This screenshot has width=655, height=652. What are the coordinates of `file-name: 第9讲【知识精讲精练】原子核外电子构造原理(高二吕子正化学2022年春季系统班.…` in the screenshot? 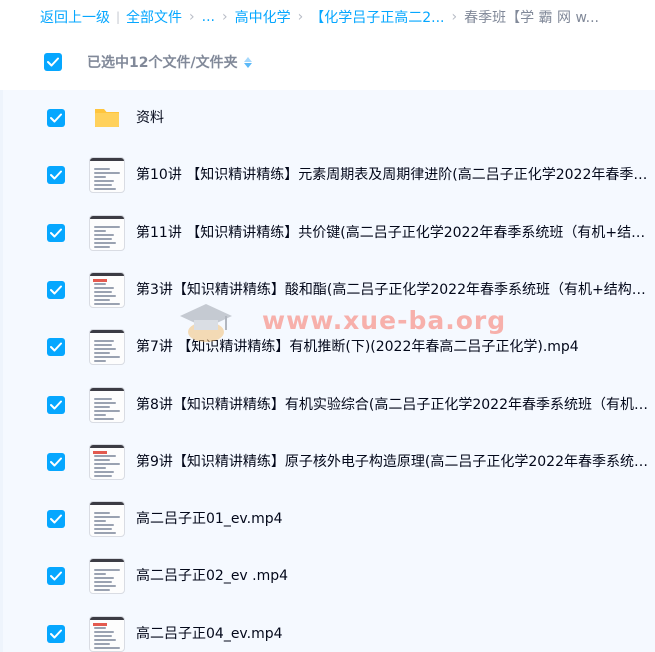 It's located at (392, 462).